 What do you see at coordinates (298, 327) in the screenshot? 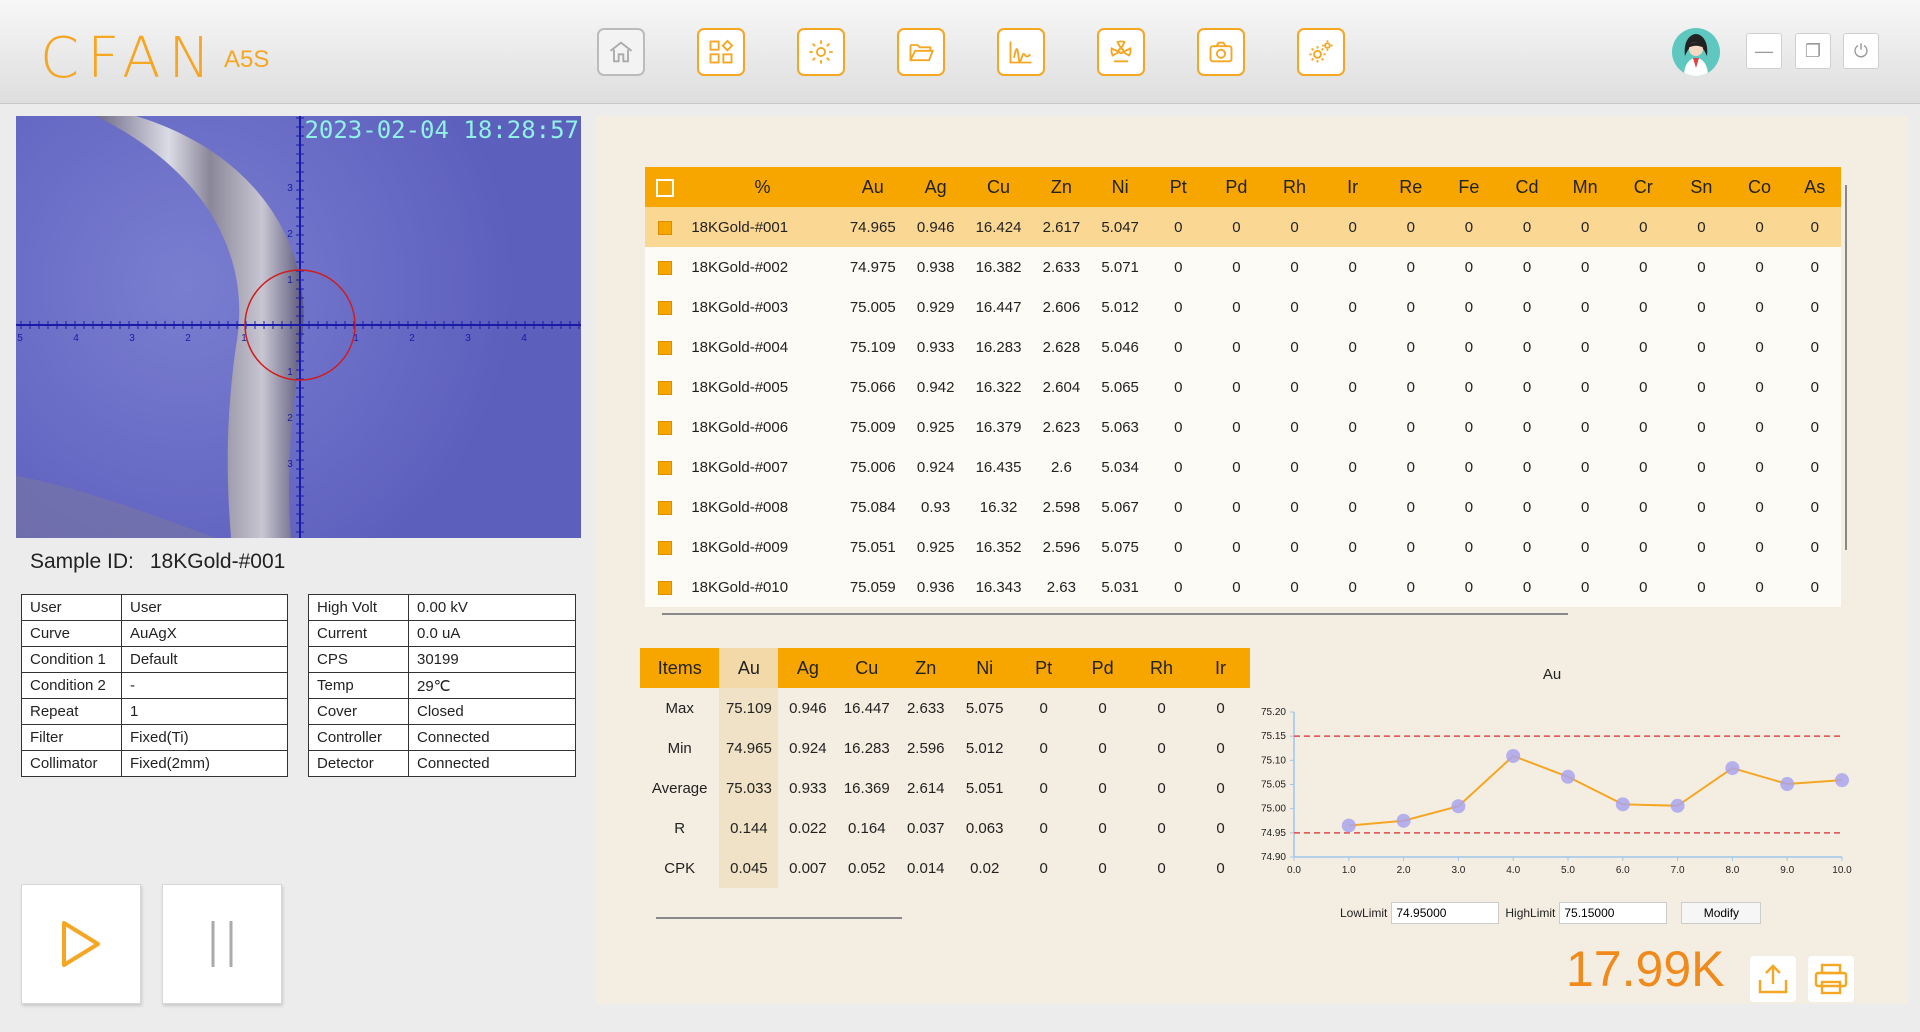
I see `camera-view: 5 4 3 2 1 1 2 3 4 3 2 1 1 2 3 2023-02-04 18:28:57` at bounding box center [298, 327].